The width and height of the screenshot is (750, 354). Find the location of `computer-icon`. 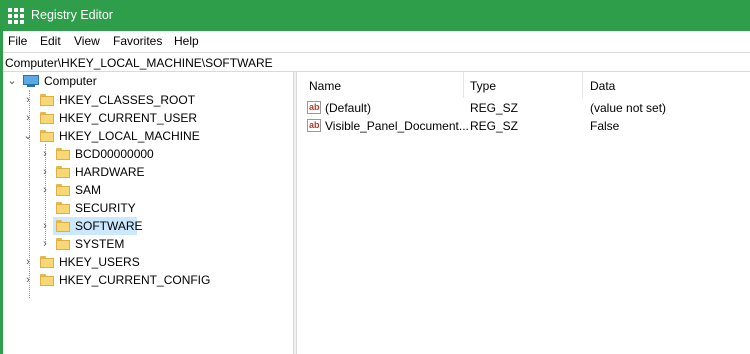

computer-icon is located at coordinates (31, 81).